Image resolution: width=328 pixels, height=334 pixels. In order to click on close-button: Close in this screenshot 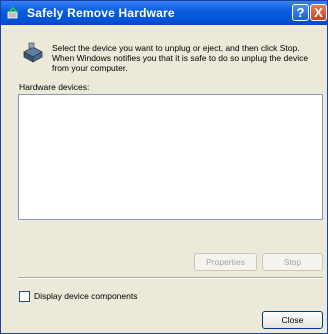, I will do `click(292, 320)`.